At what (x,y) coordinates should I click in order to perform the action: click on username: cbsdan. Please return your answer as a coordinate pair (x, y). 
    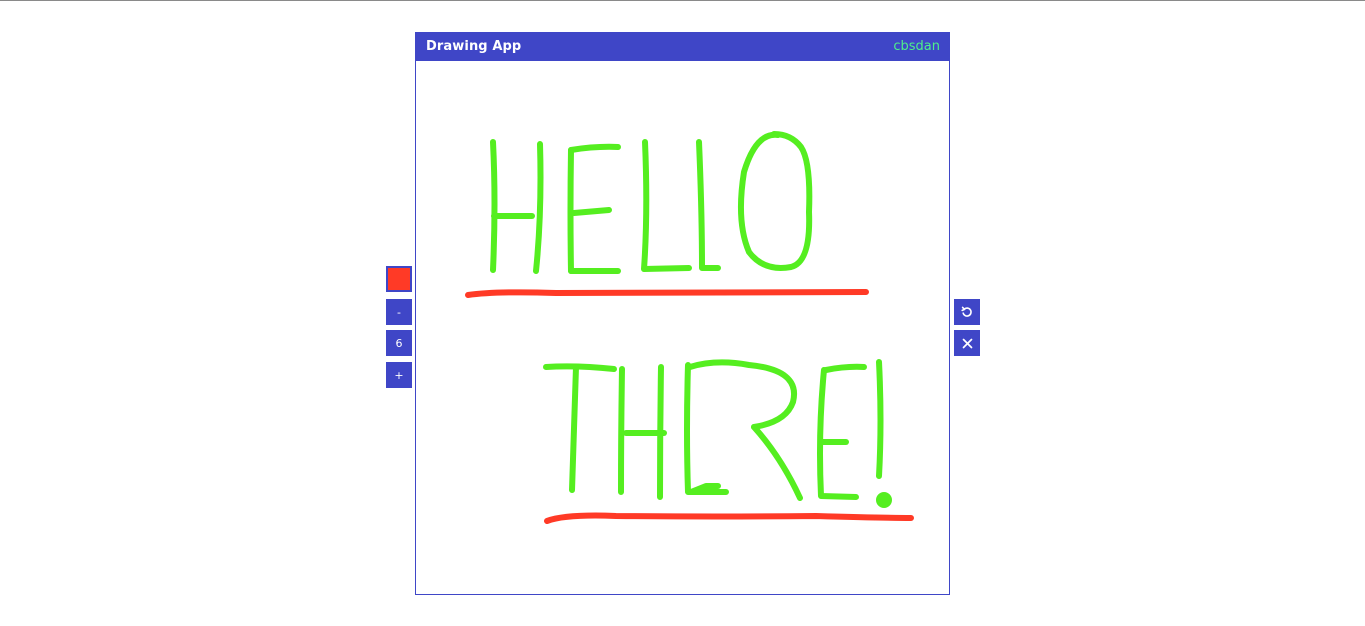
    Looking at the image, I should click on (916, 46).